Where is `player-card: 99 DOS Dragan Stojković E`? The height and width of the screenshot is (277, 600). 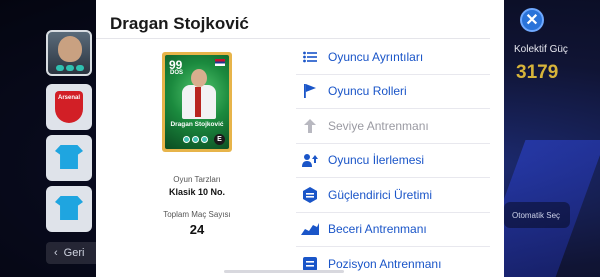 player-card: 99 DOS Dragan Stojković E is located at coordinates (197, 102).